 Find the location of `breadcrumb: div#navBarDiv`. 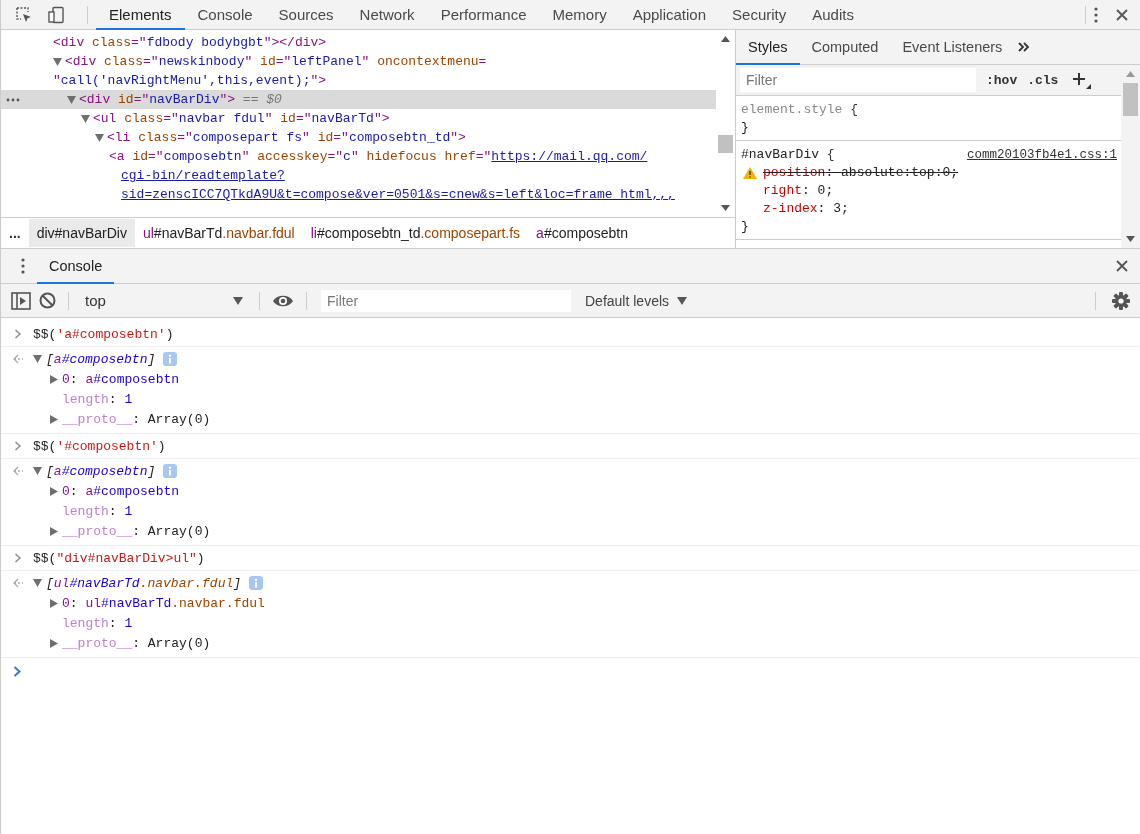

breadcrumb: div#navBarDiv is located at coordinates (81, 233).